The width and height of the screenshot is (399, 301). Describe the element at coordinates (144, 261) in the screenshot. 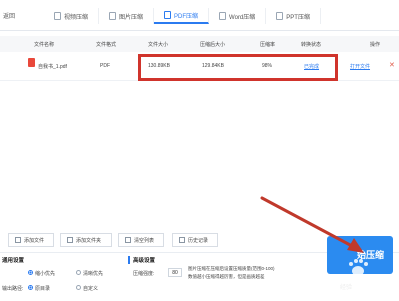

I see `advanced-settings-title: 高级设置` at that location.